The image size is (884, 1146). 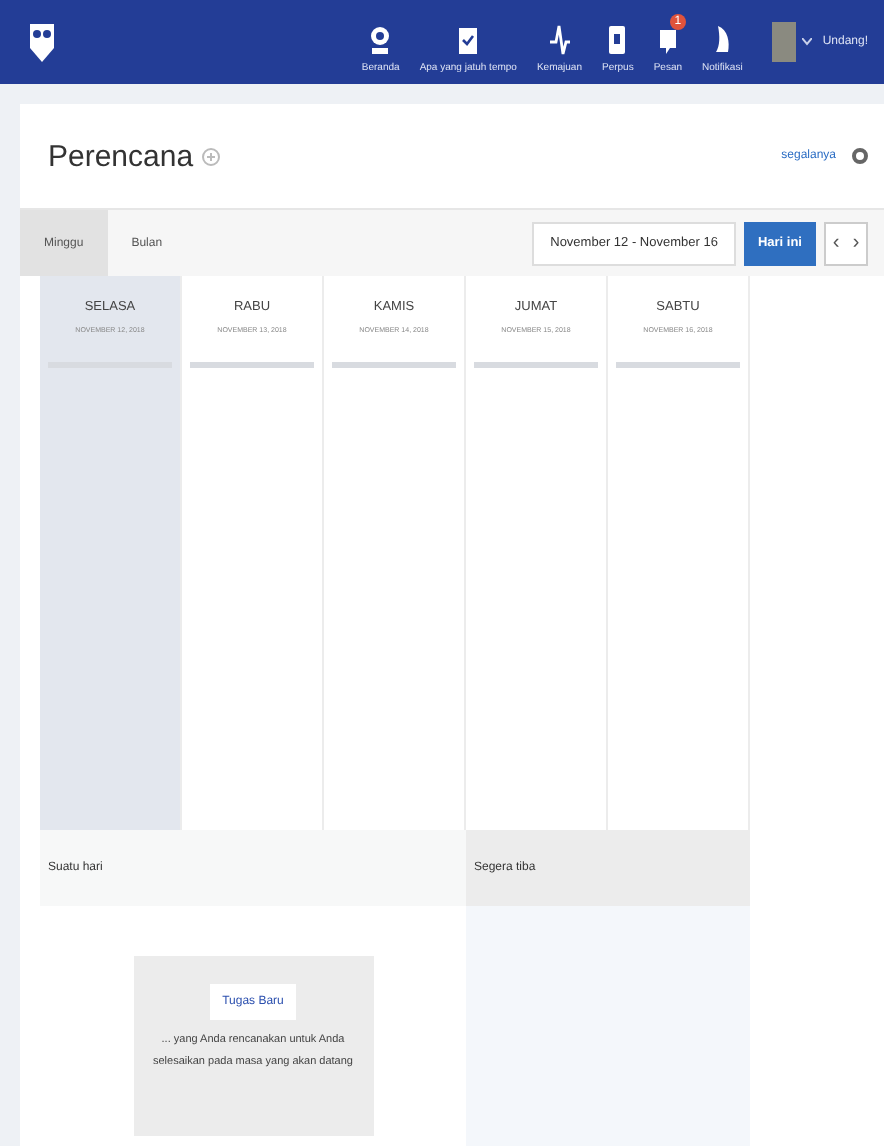 What do you see at coordinates (559, 39) in the screenshot?
I see `pulse-icon` at bounding box center [559, 39].